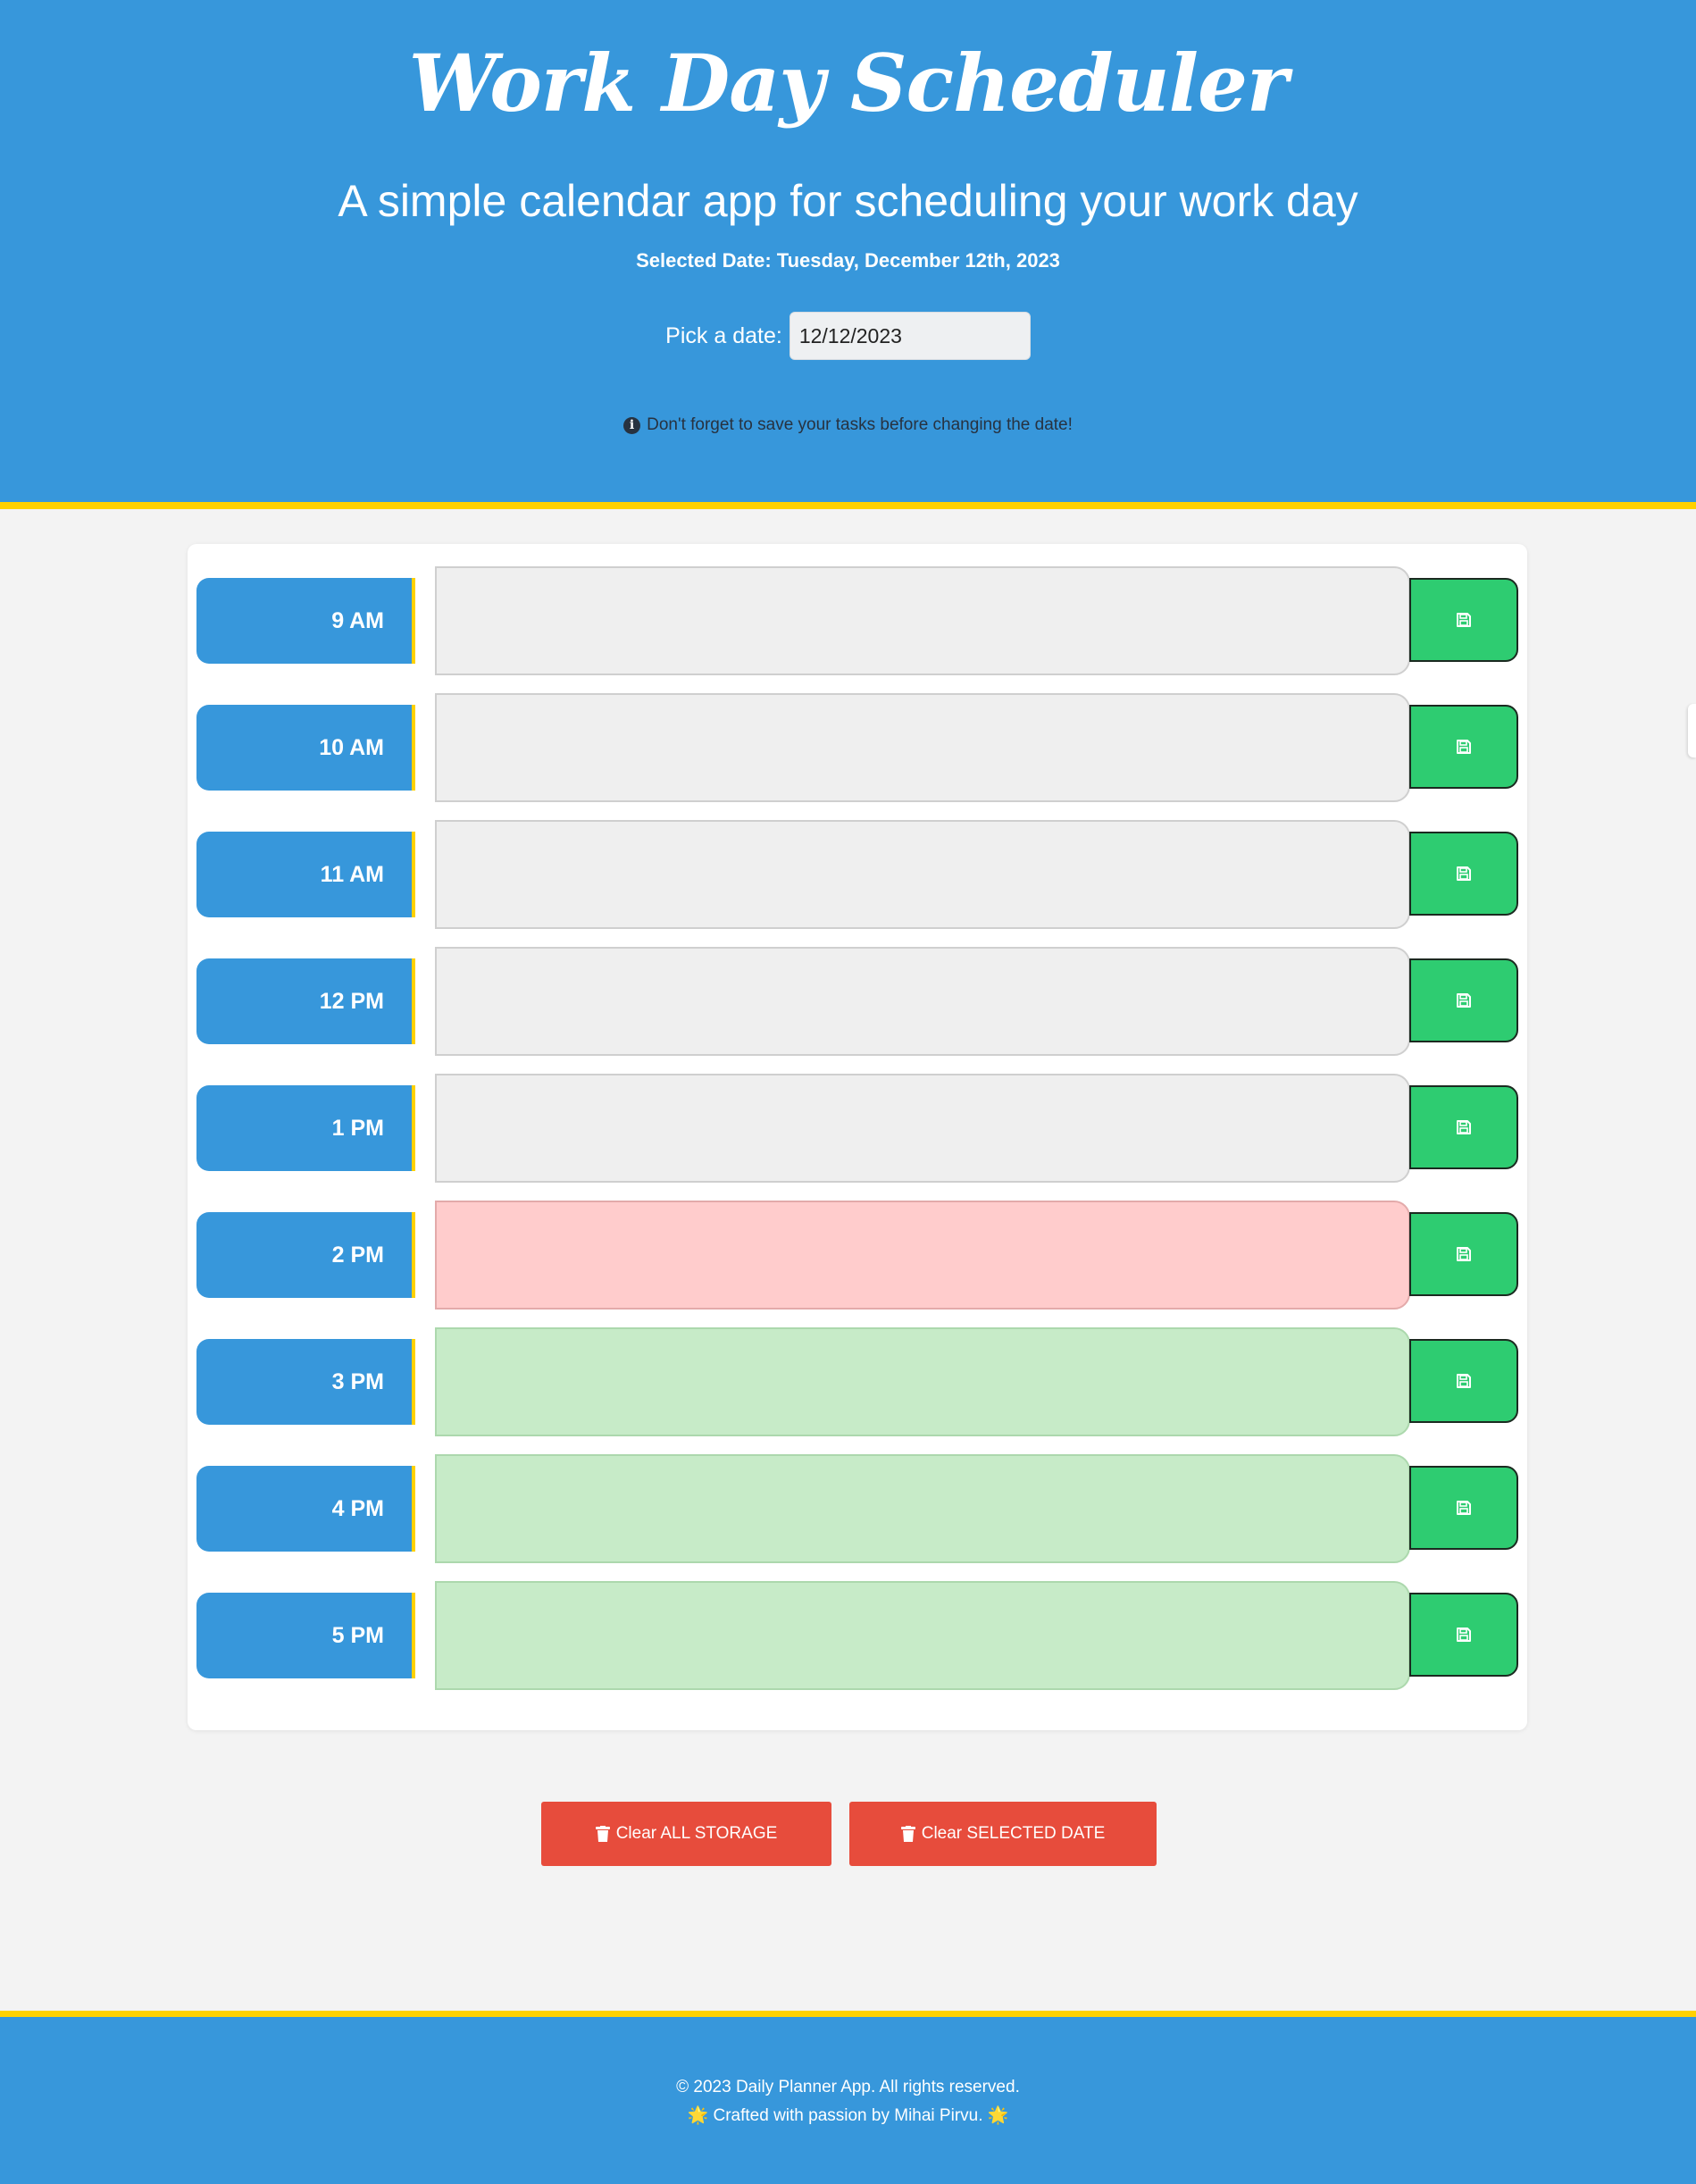  What do you see at coordinates (1013, 1833) in the screenshot?
I see `clear-selected-date-label: Clear SELECTED DATE` at bounding box center [1013, 1833].